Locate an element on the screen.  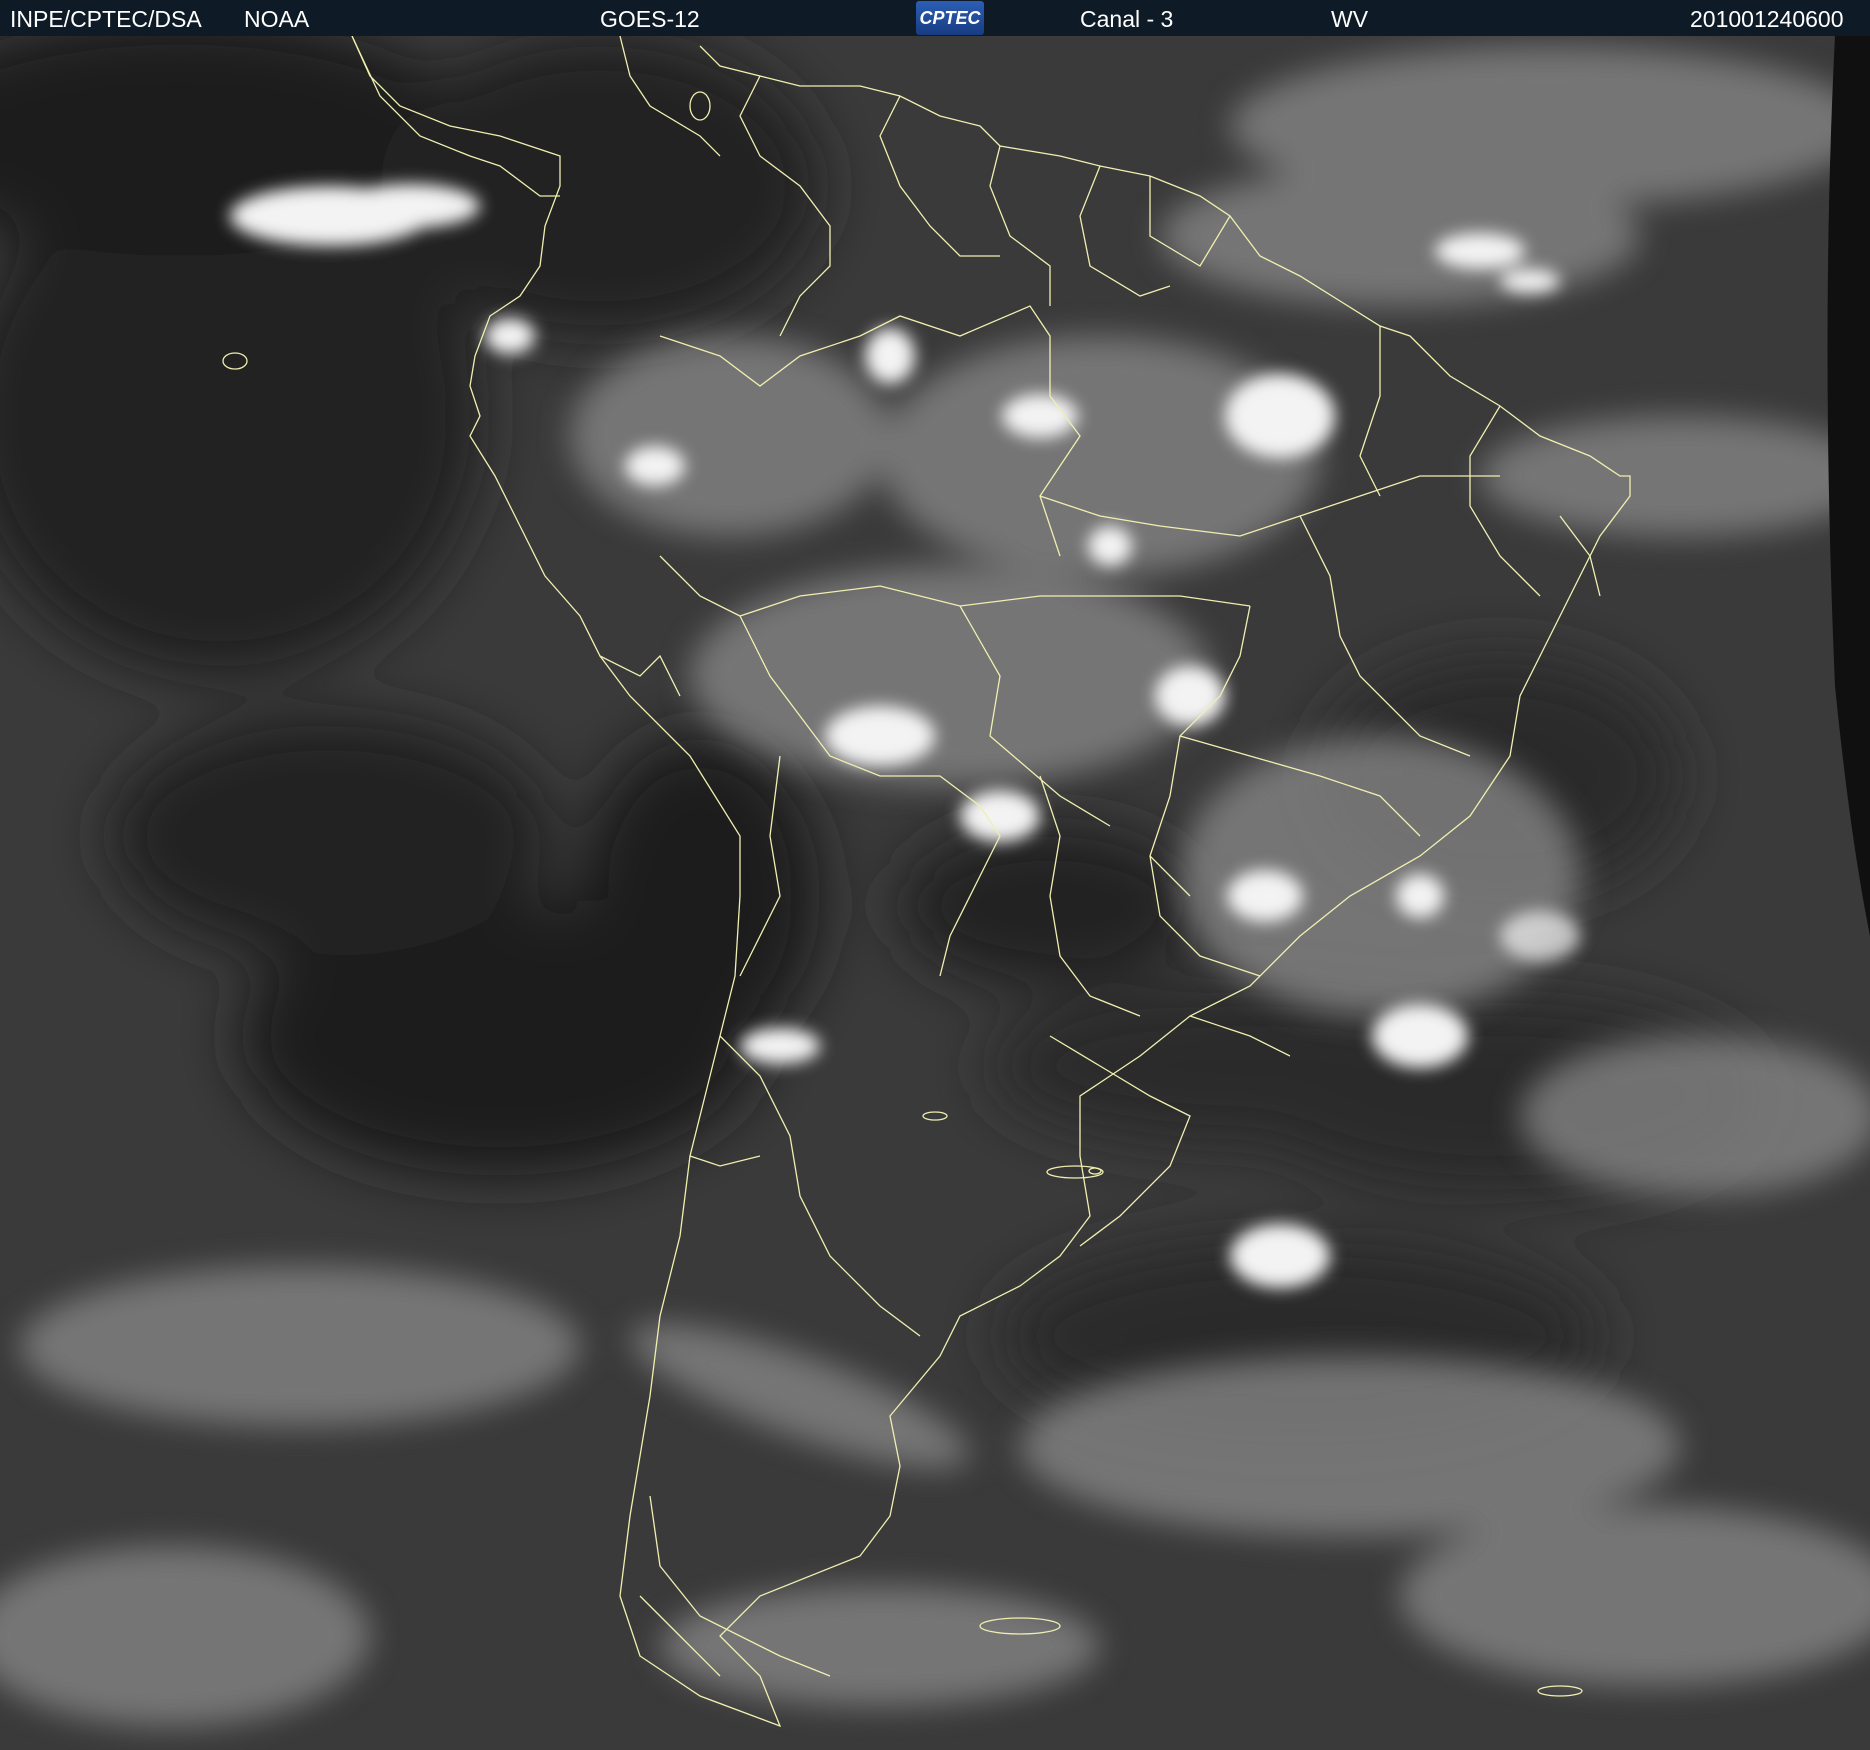
cptec-logo: CPTEC is located at coordinates (950, 18).